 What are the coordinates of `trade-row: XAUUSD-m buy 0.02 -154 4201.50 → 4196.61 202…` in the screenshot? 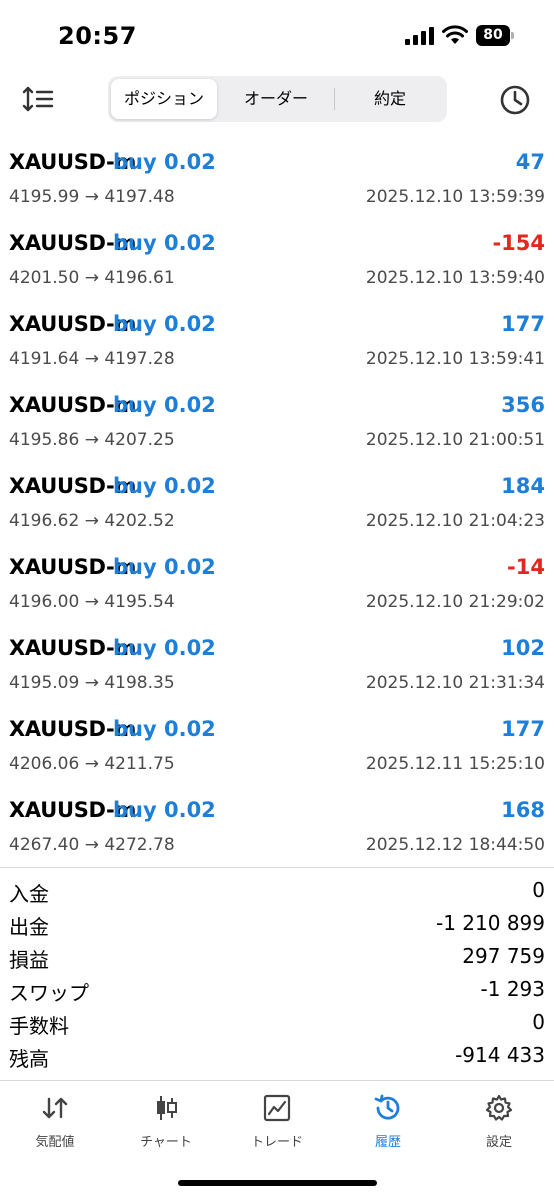 It's located at (277, 263).